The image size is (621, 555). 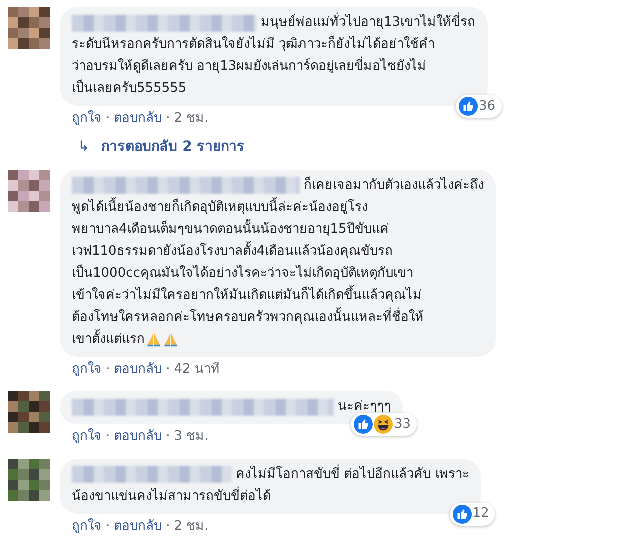 I want to click on comment-text: เวฟ110ธรรมดายังน้องโรงบาลตั้ง4เดือนแล้วน้องคุณขับรถ, so click(x=233, y=251).